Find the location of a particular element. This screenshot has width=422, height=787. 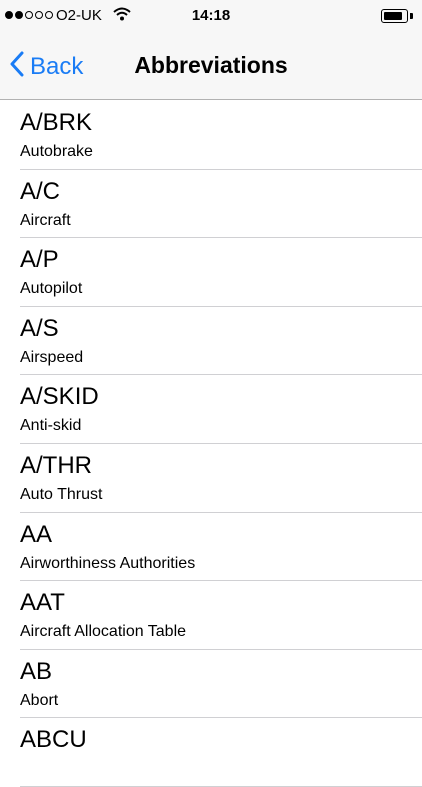

list-item: A/C Aircraft is located at coordinates (211, 204).